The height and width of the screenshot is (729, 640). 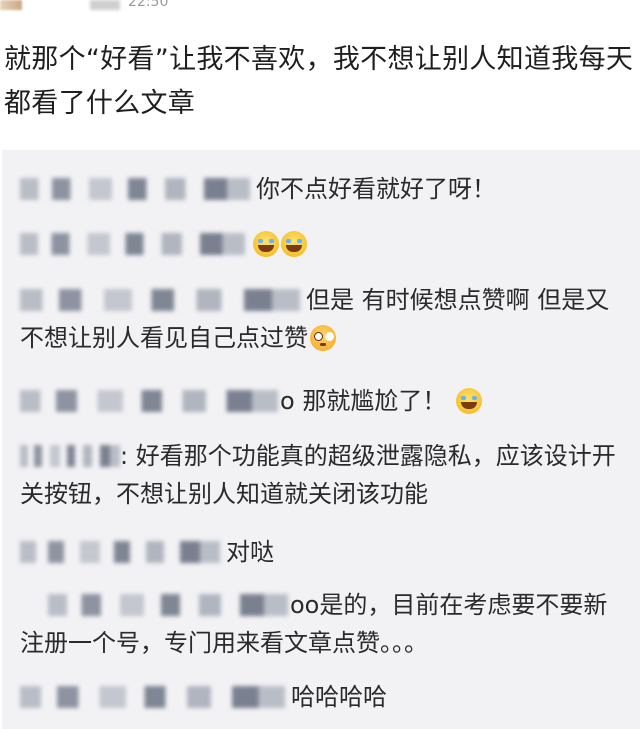 I want to click on commenter-name-suffix: o, so click(x=287, y=401).